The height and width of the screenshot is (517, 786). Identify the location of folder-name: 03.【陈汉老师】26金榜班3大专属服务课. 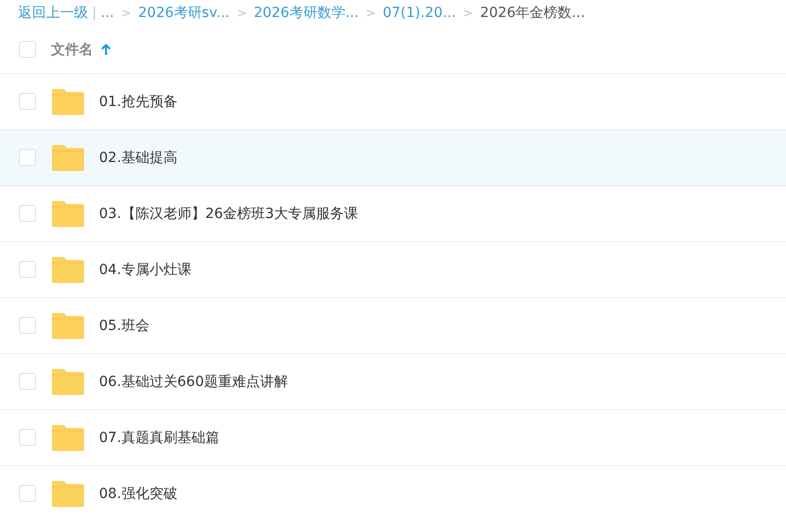
(228, 213).